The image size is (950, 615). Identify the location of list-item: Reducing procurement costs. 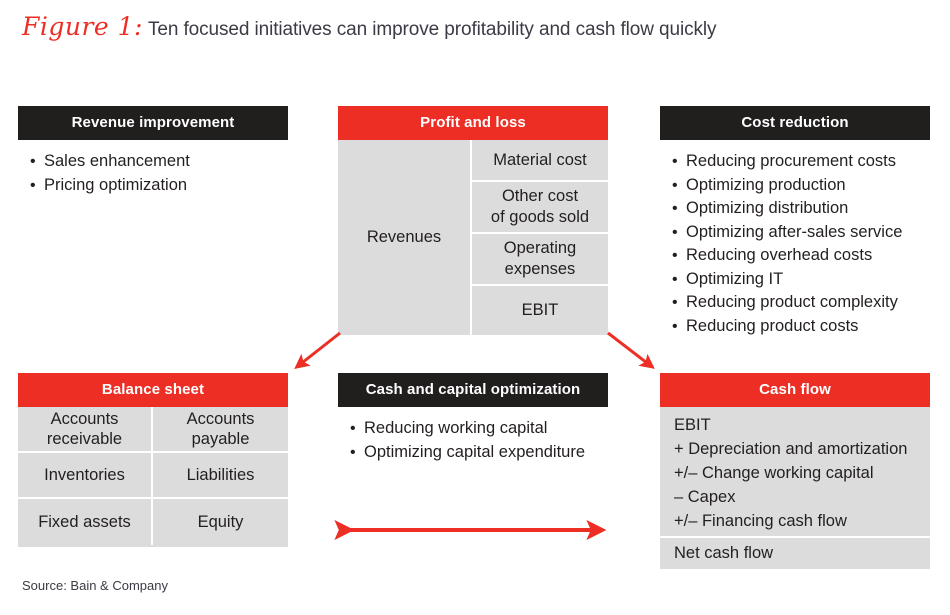
(795, 162).